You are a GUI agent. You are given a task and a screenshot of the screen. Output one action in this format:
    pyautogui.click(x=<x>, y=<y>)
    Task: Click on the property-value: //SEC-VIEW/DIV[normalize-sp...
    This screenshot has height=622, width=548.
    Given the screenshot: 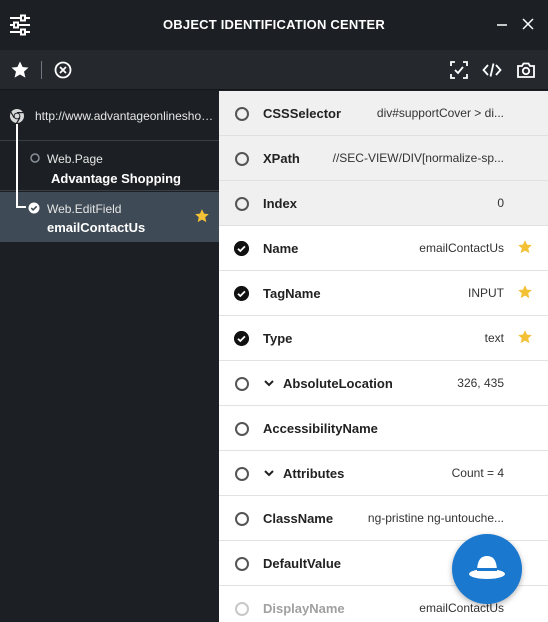 What is the action you would take?
    pyautogui.click(x=418, y=158)
    